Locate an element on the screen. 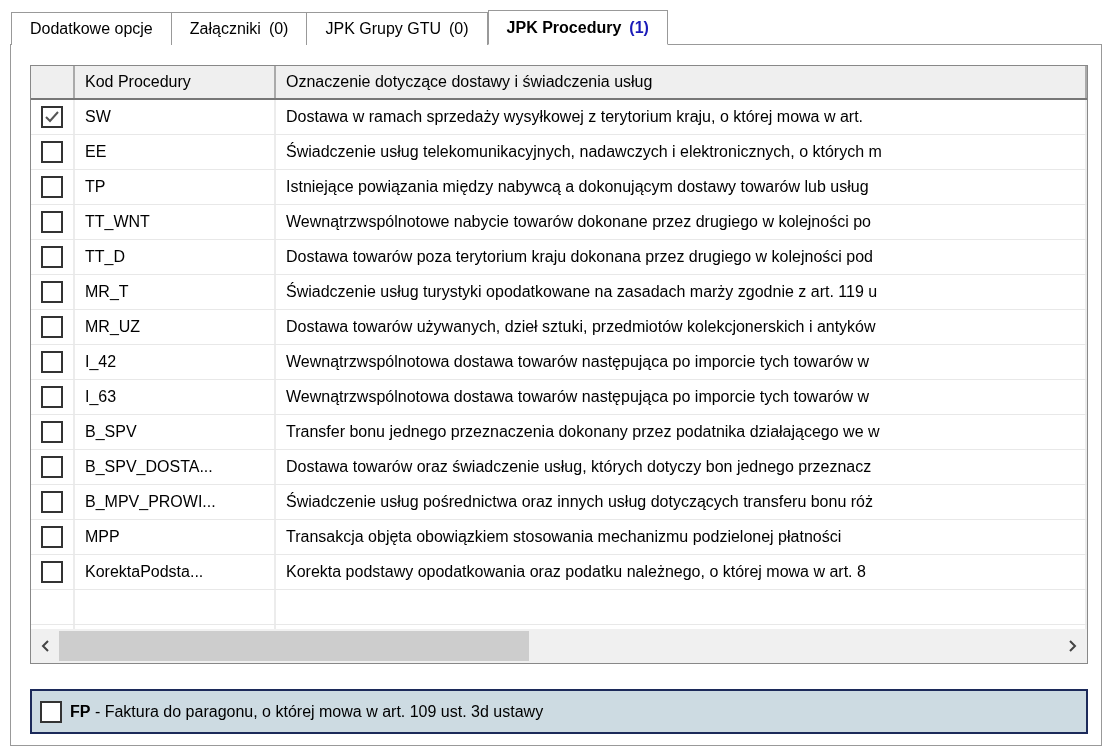 Image resolution: width=1112 pixels, height=756 pixels. table-cell: Dostawa towarów używanych, dzieł sztuki, przedmiotów kolekcjonerskich i antyków is located at coordinates (681, 327).